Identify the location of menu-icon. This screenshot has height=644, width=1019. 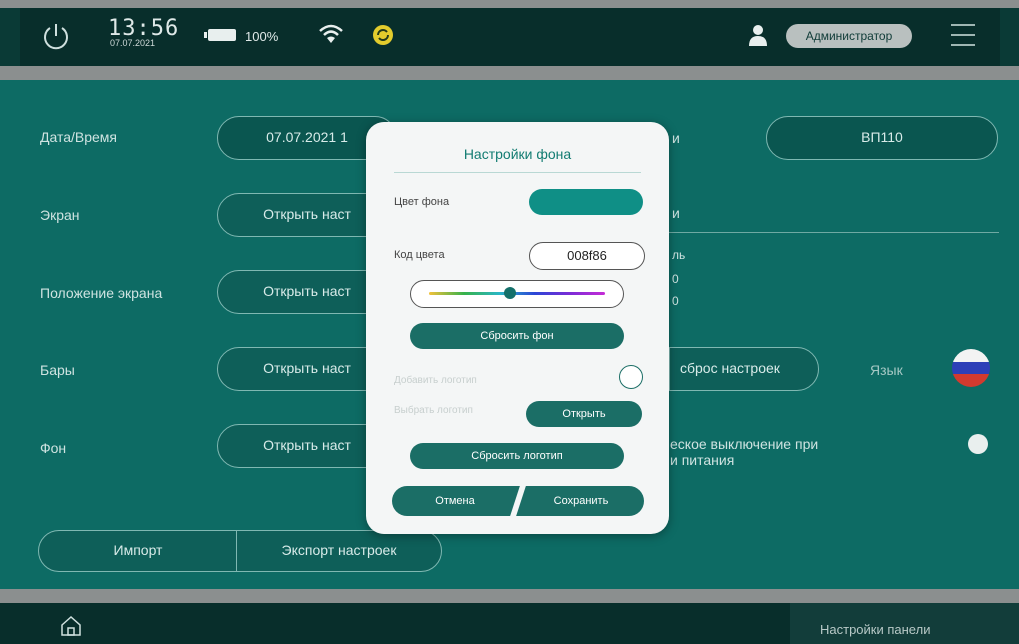
(963, 35).